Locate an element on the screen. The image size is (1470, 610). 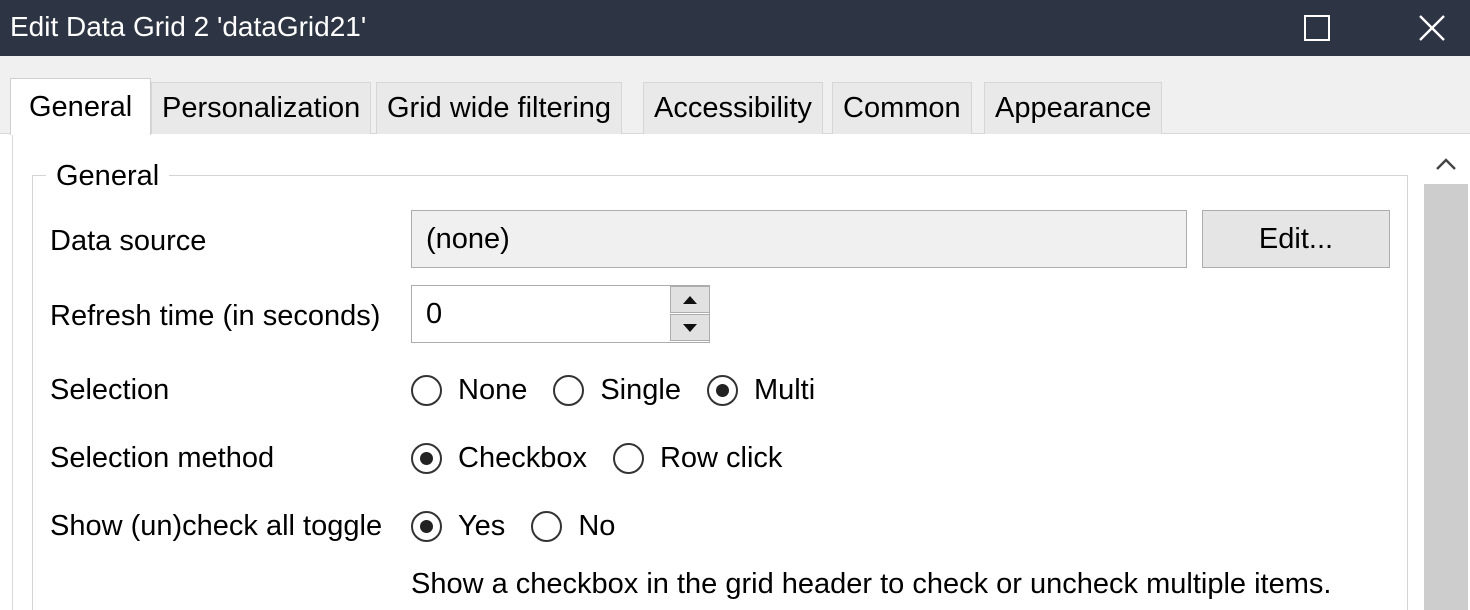
refresh-time-label: Refresh time (in seconds) is located at coordinates (215, 316).